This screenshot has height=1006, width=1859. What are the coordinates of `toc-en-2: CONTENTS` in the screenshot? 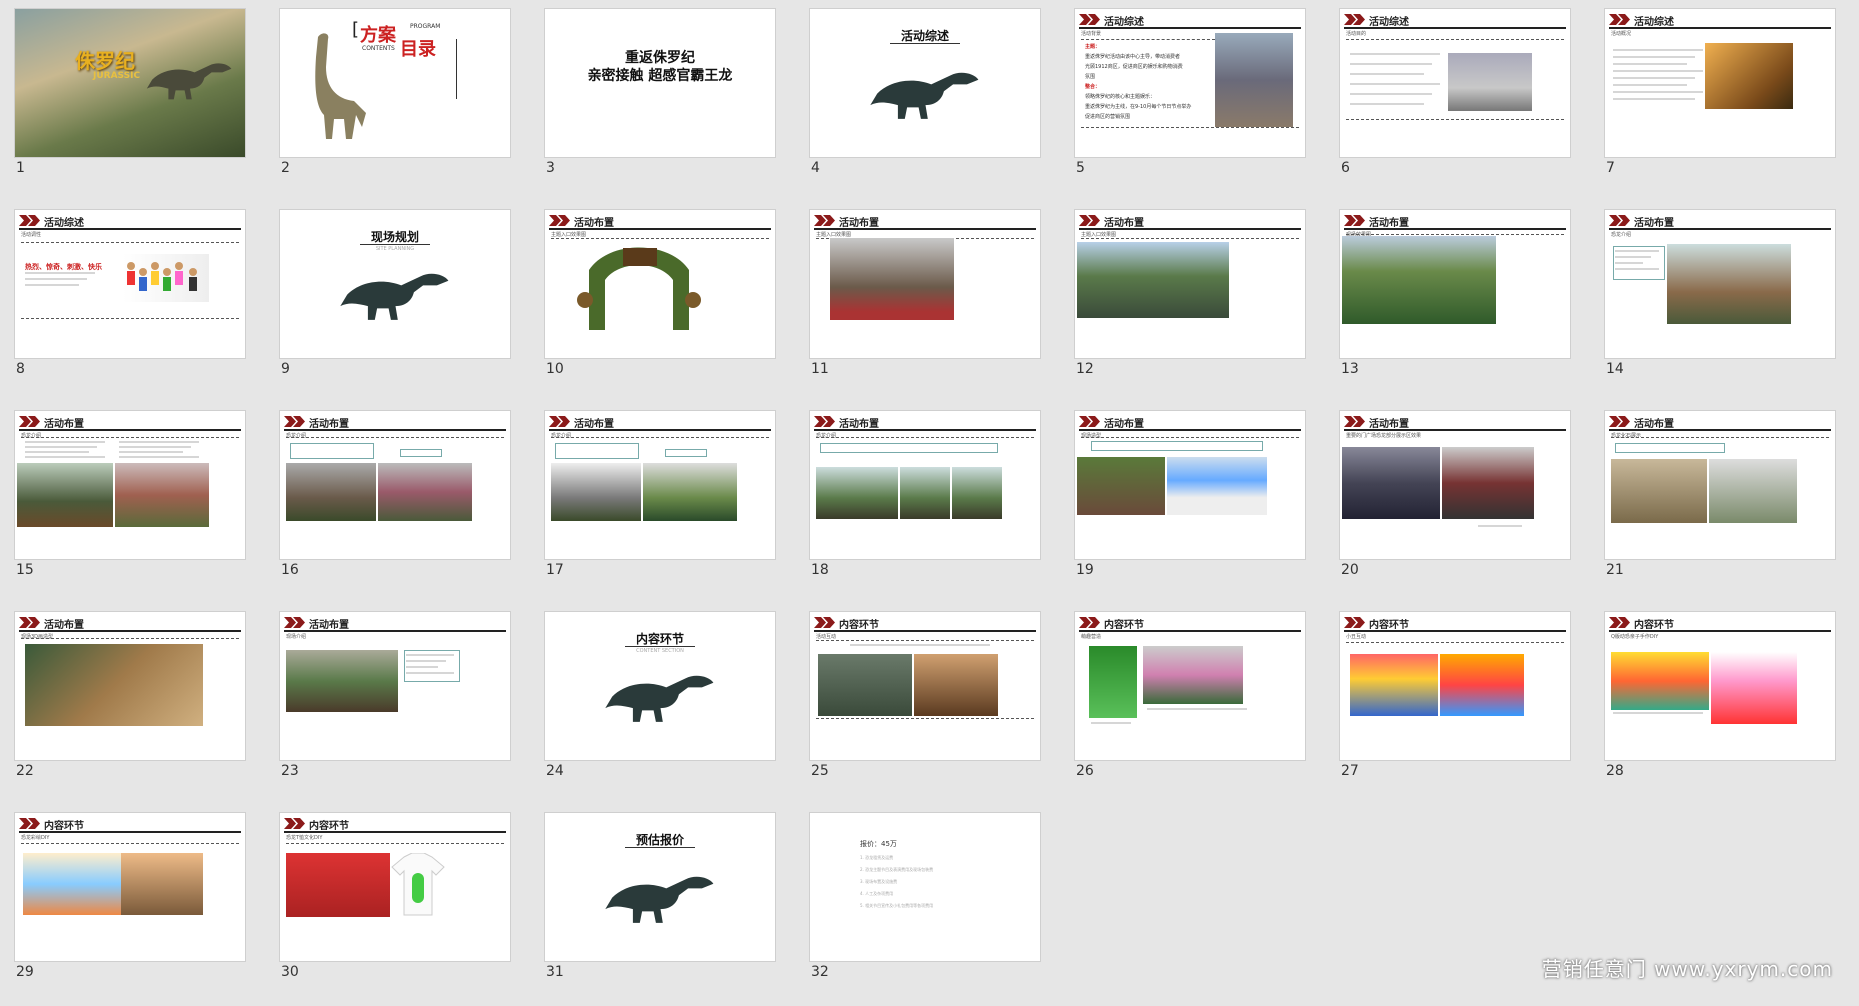 It's located at (378, 48).